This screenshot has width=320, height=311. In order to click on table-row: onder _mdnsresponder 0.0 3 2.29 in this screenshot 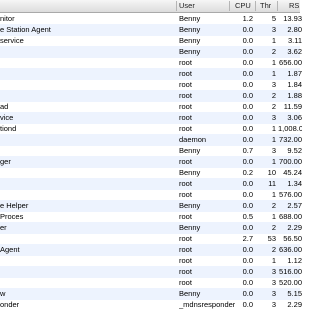, I will do `click(151, 305)`.